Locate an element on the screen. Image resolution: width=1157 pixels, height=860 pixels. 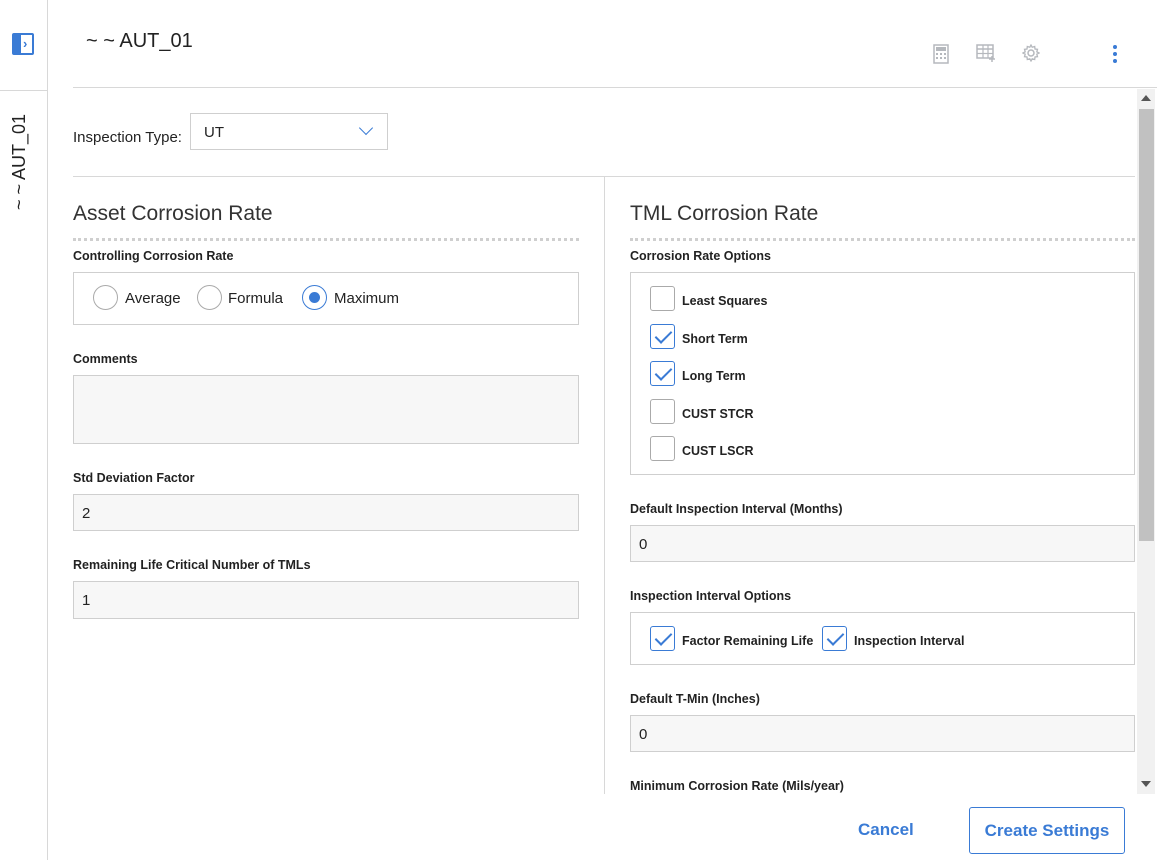
asset-corrosion-title: Asset Corrosion Rate is located at coordinates (173, 213).